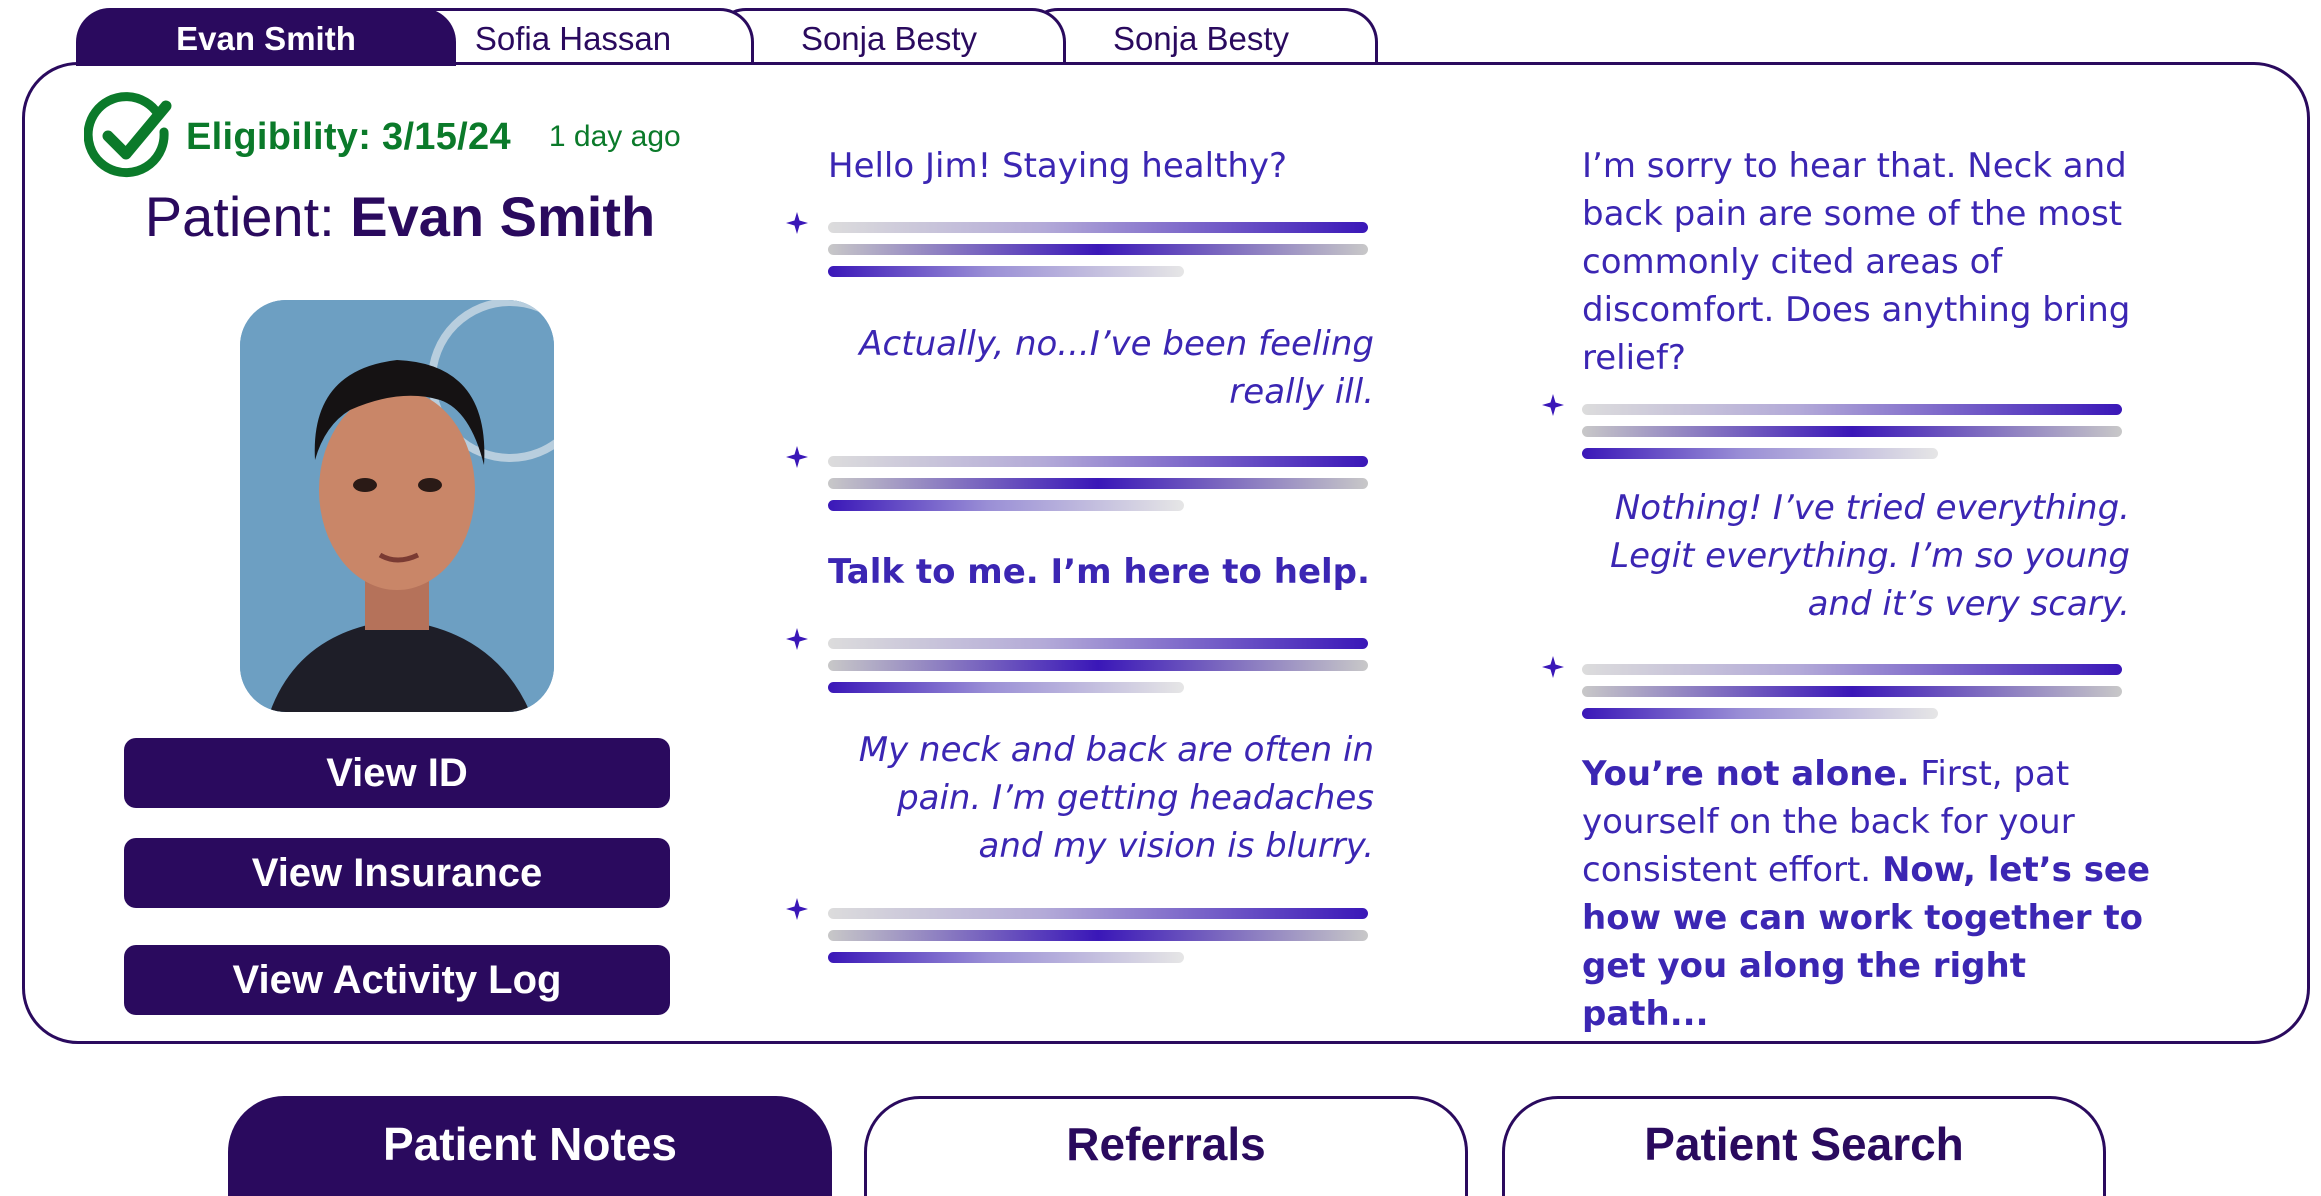 The height and width of the screenshot is (1196, 2321). What do you see at coordinates (1058, 166) in the screenshot?
I see `chat-message-provider: Hello Jim! Staying healthy?` at bounding box center [1058, 166].